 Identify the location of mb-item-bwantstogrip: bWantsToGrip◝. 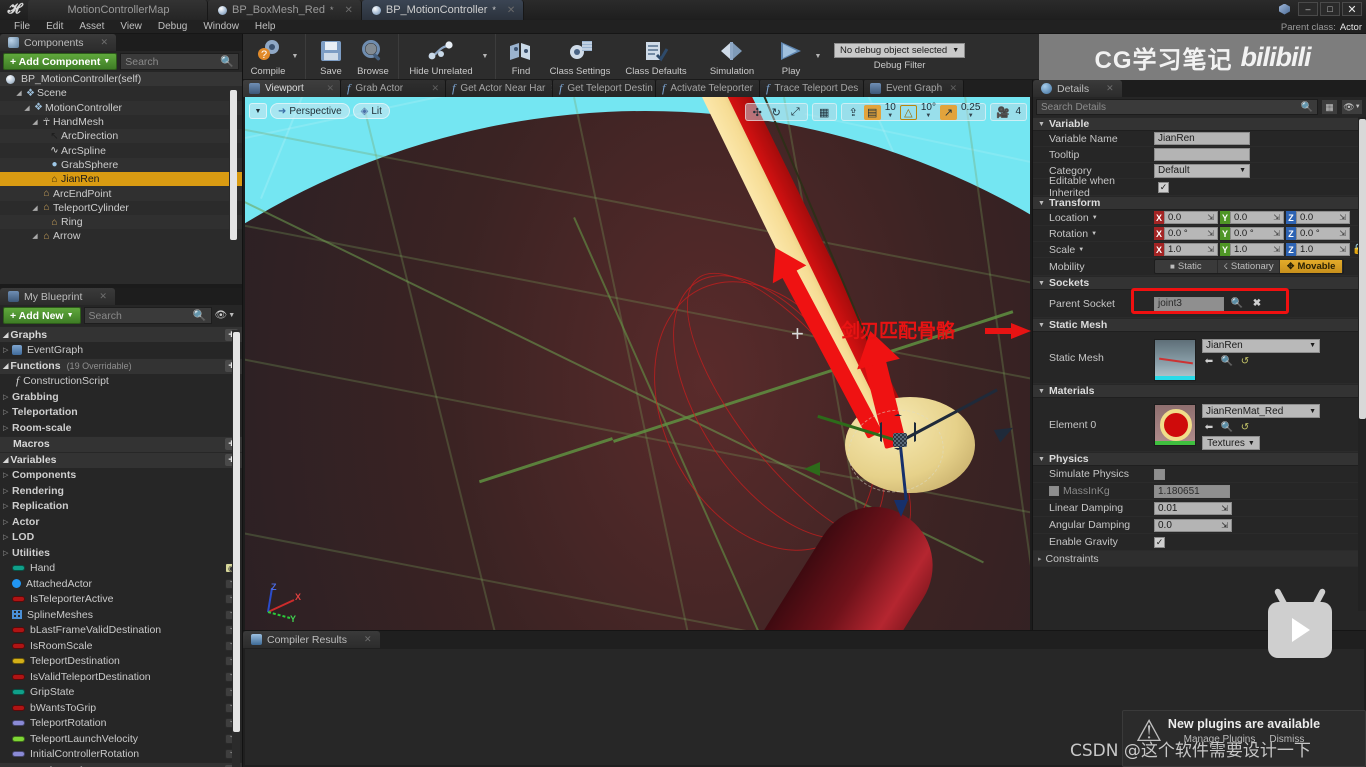
(121, 708).